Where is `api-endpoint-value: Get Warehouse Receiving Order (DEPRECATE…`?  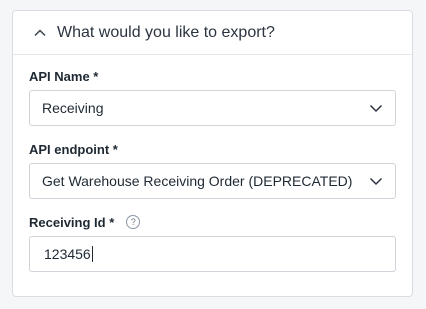
api-endpoint-value: Get Warehouse Receiving Order (DEPRECATE… is located at coordinates (197, 181).